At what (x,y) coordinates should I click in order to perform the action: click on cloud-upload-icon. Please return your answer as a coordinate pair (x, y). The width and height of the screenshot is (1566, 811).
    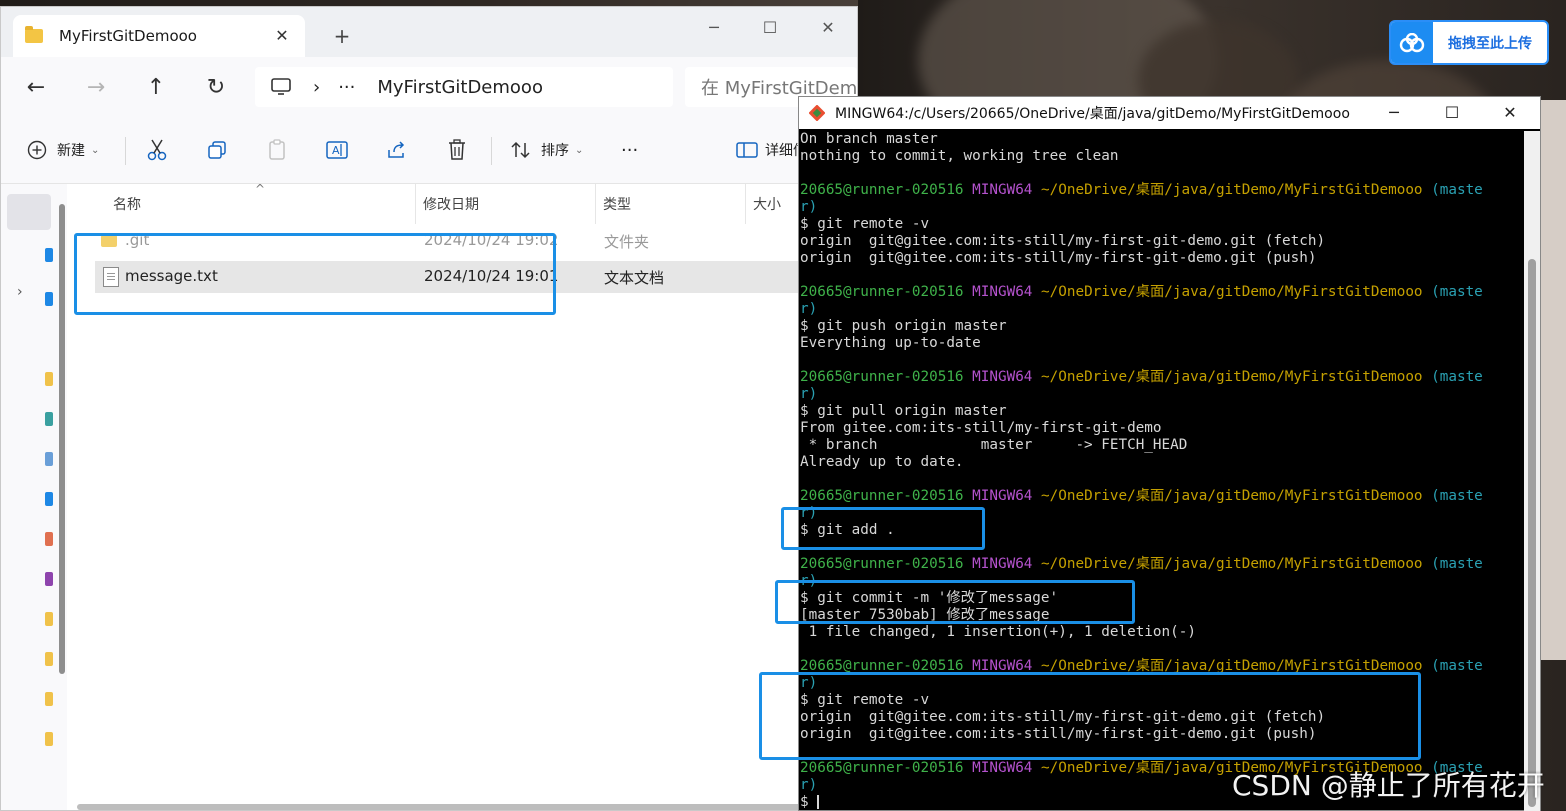
    Looking at the image, I should click on (1412, 42).